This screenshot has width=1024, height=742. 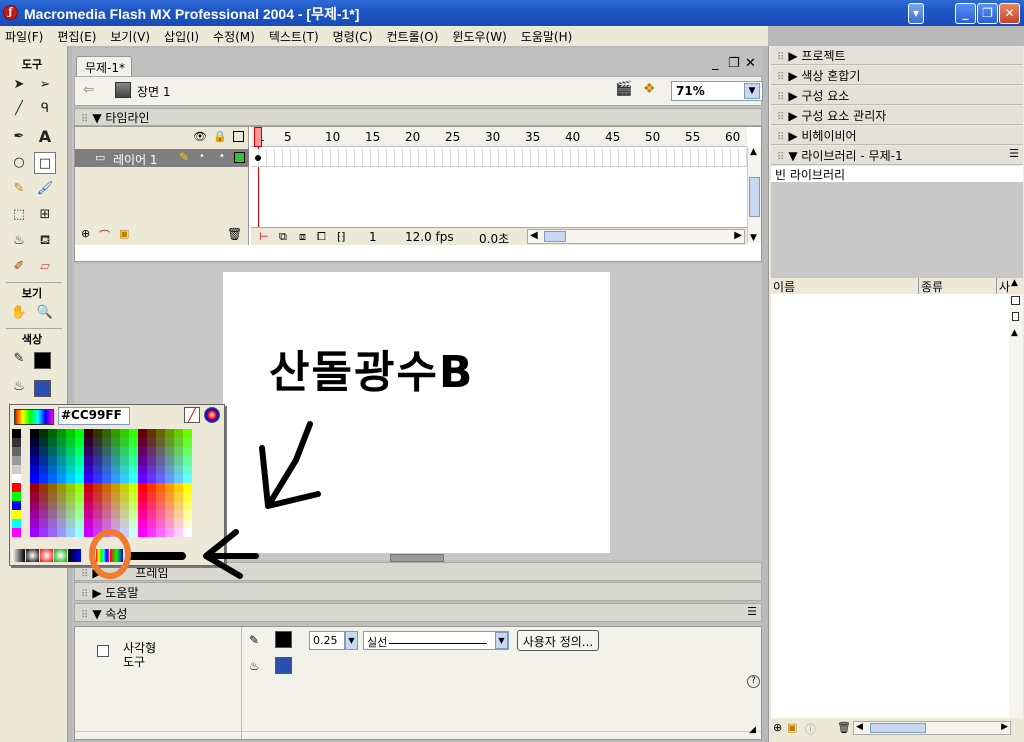 I want to click on arrow-left-annotation, so click(x=231, y=554).